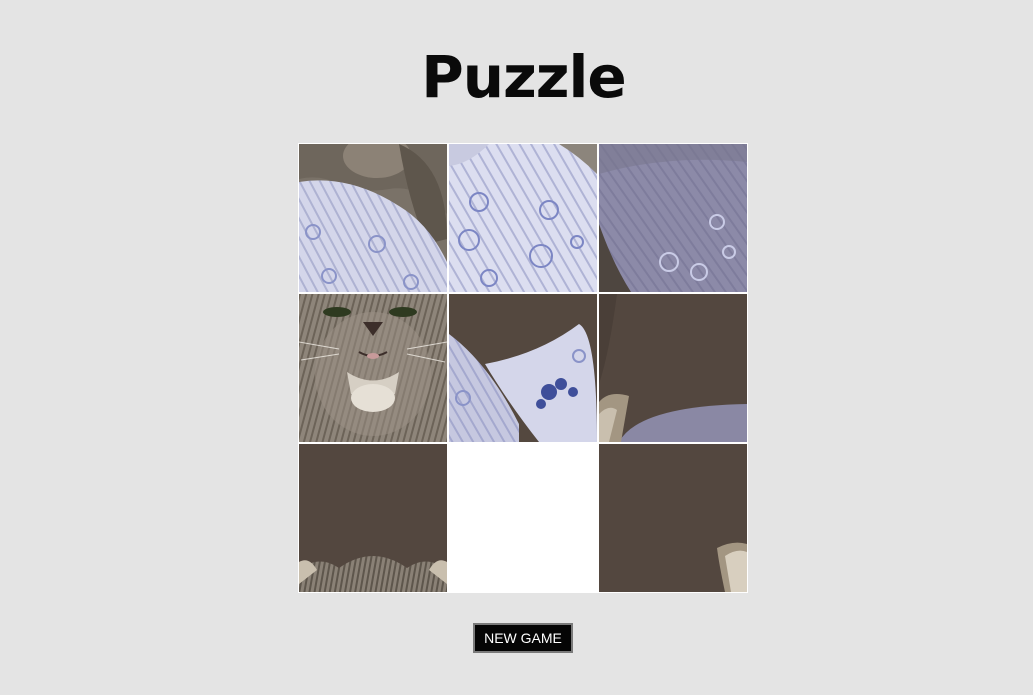 The image size is (1033, 695). What do you see at coordinates (524, 77) in the screenshot?
I see `page-title: Puzzle` at bounding box center [524, 77].